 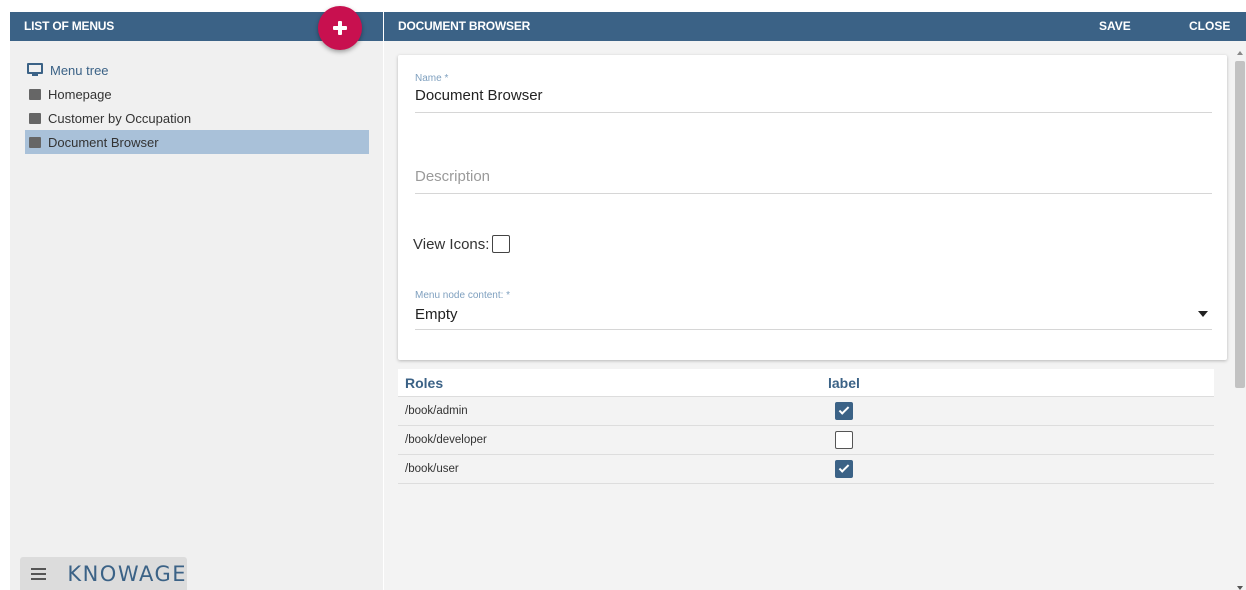 What do you see at coordinates (39, 573) in the screenshot?
I see `hamburger-menu-icon` at bounding box center [39, 573].